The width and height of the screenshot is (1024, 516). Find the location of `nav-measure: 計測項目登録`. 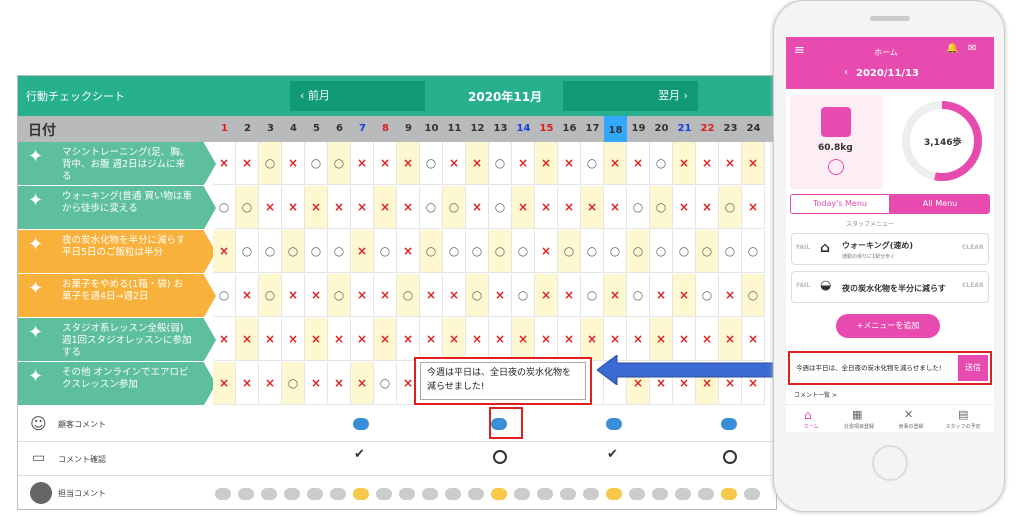

nav-measure: 計測項目登録 is located at coordinates (859, 426).